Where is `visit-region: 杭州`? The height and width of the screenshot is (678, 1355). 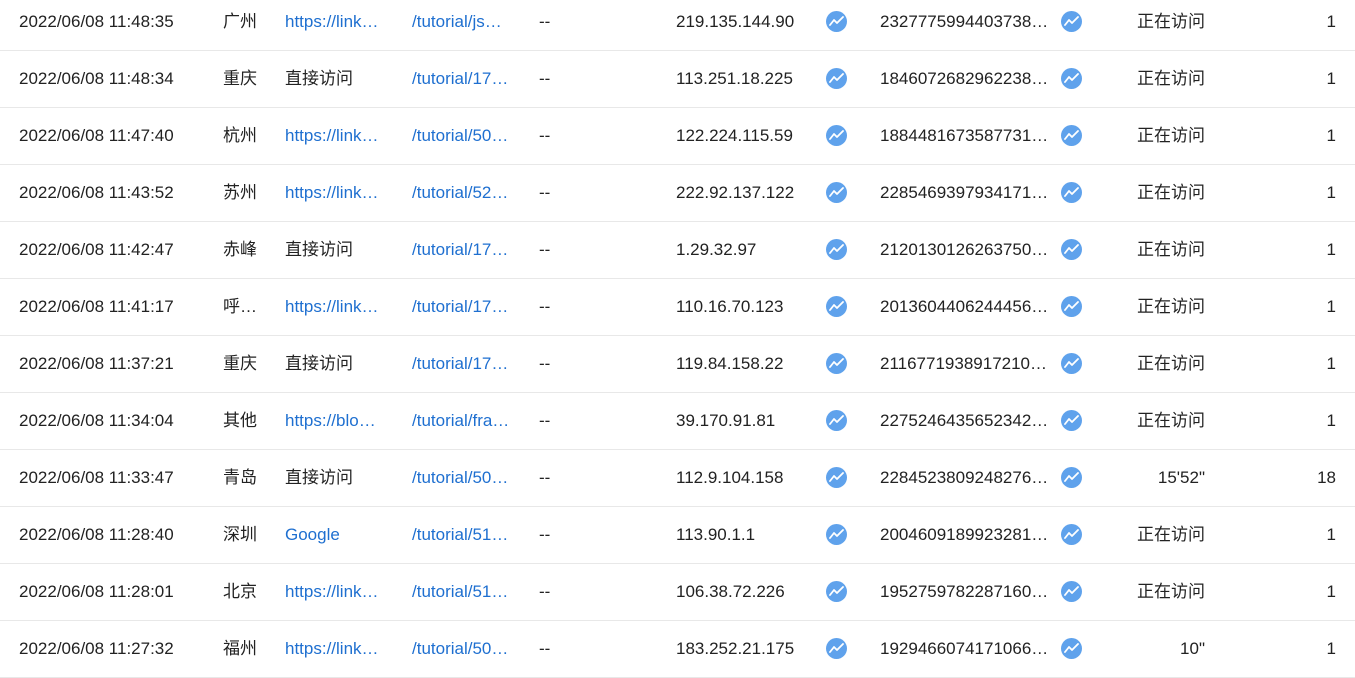
visit-region: 杭州 is located at coordinates (240, 135).